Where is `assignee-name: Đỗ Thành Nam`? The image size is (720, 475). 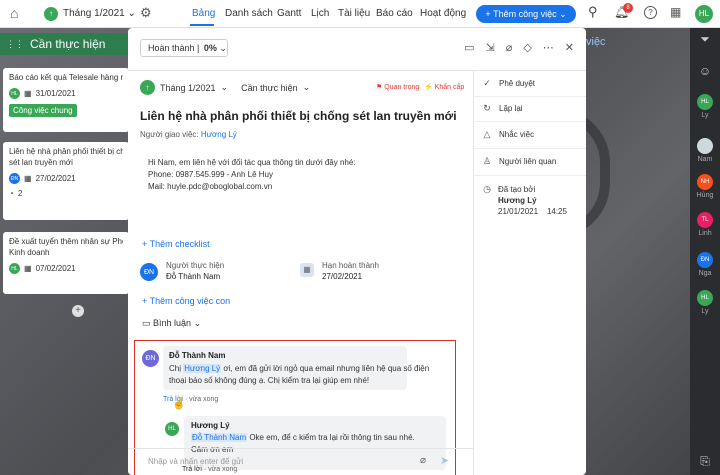
assignee-name: Đỗ Thành Nam is located at coordinates (193, 276).